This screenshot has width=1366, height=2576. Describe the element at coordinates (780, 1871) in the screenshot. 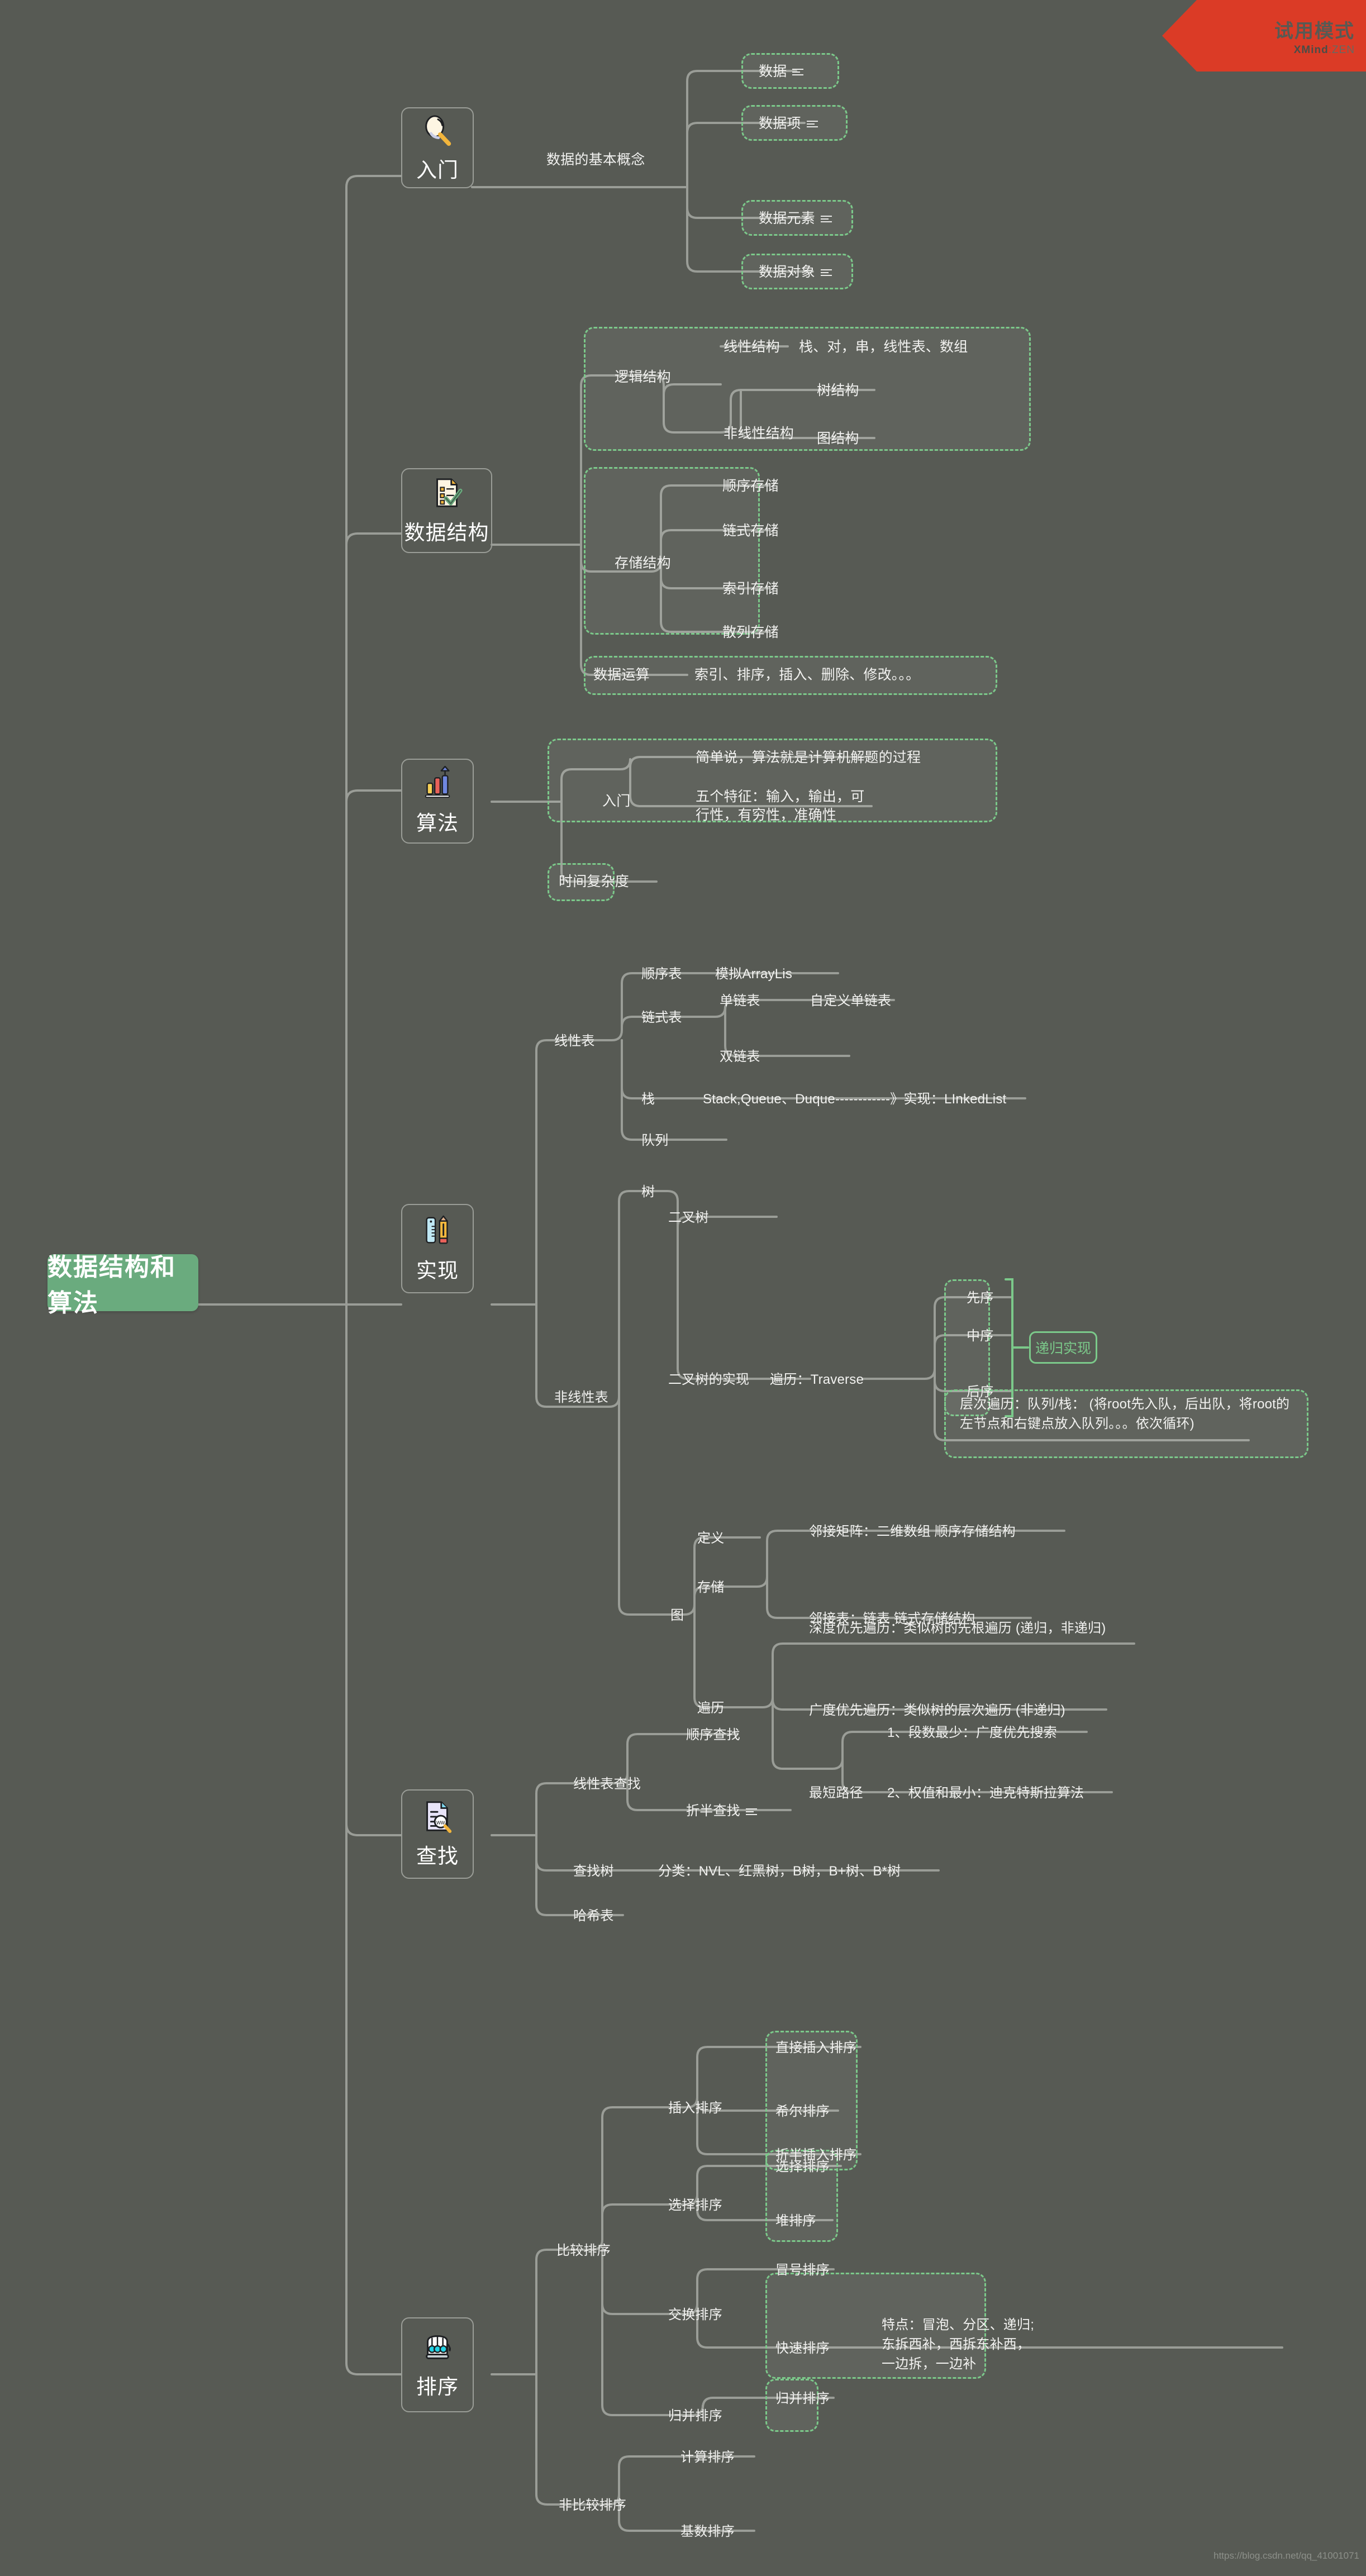

I see `topic-search-tree-detail: 分类：NVL、红黑树，B树，B+树、B*树` at that location.